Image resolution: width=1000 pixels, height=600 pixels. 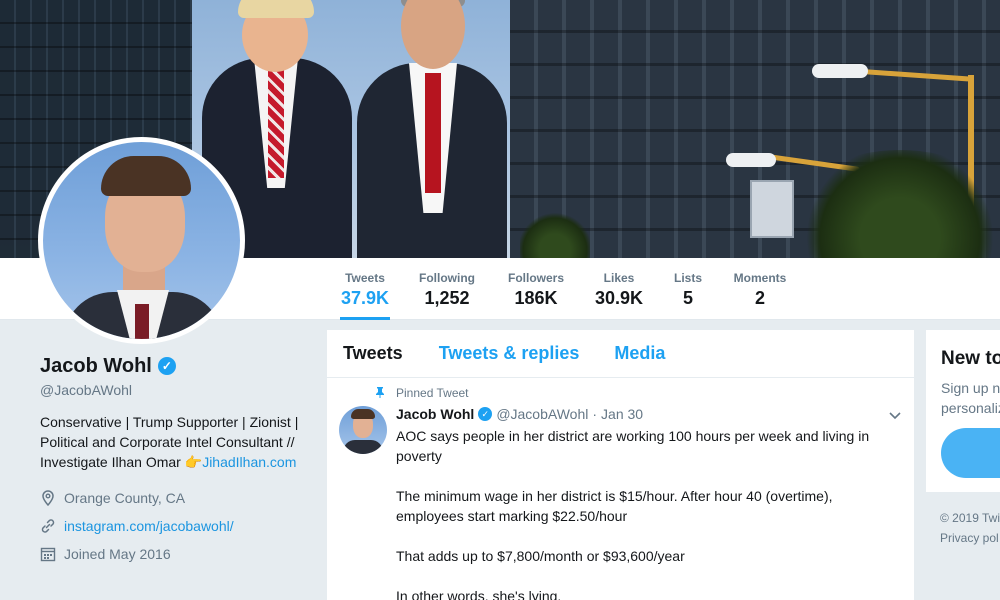 I want to click on tweet-header: Jacob Wohl ✓ @JacobAWohl · Jan 30, so click(x=649, y=414).